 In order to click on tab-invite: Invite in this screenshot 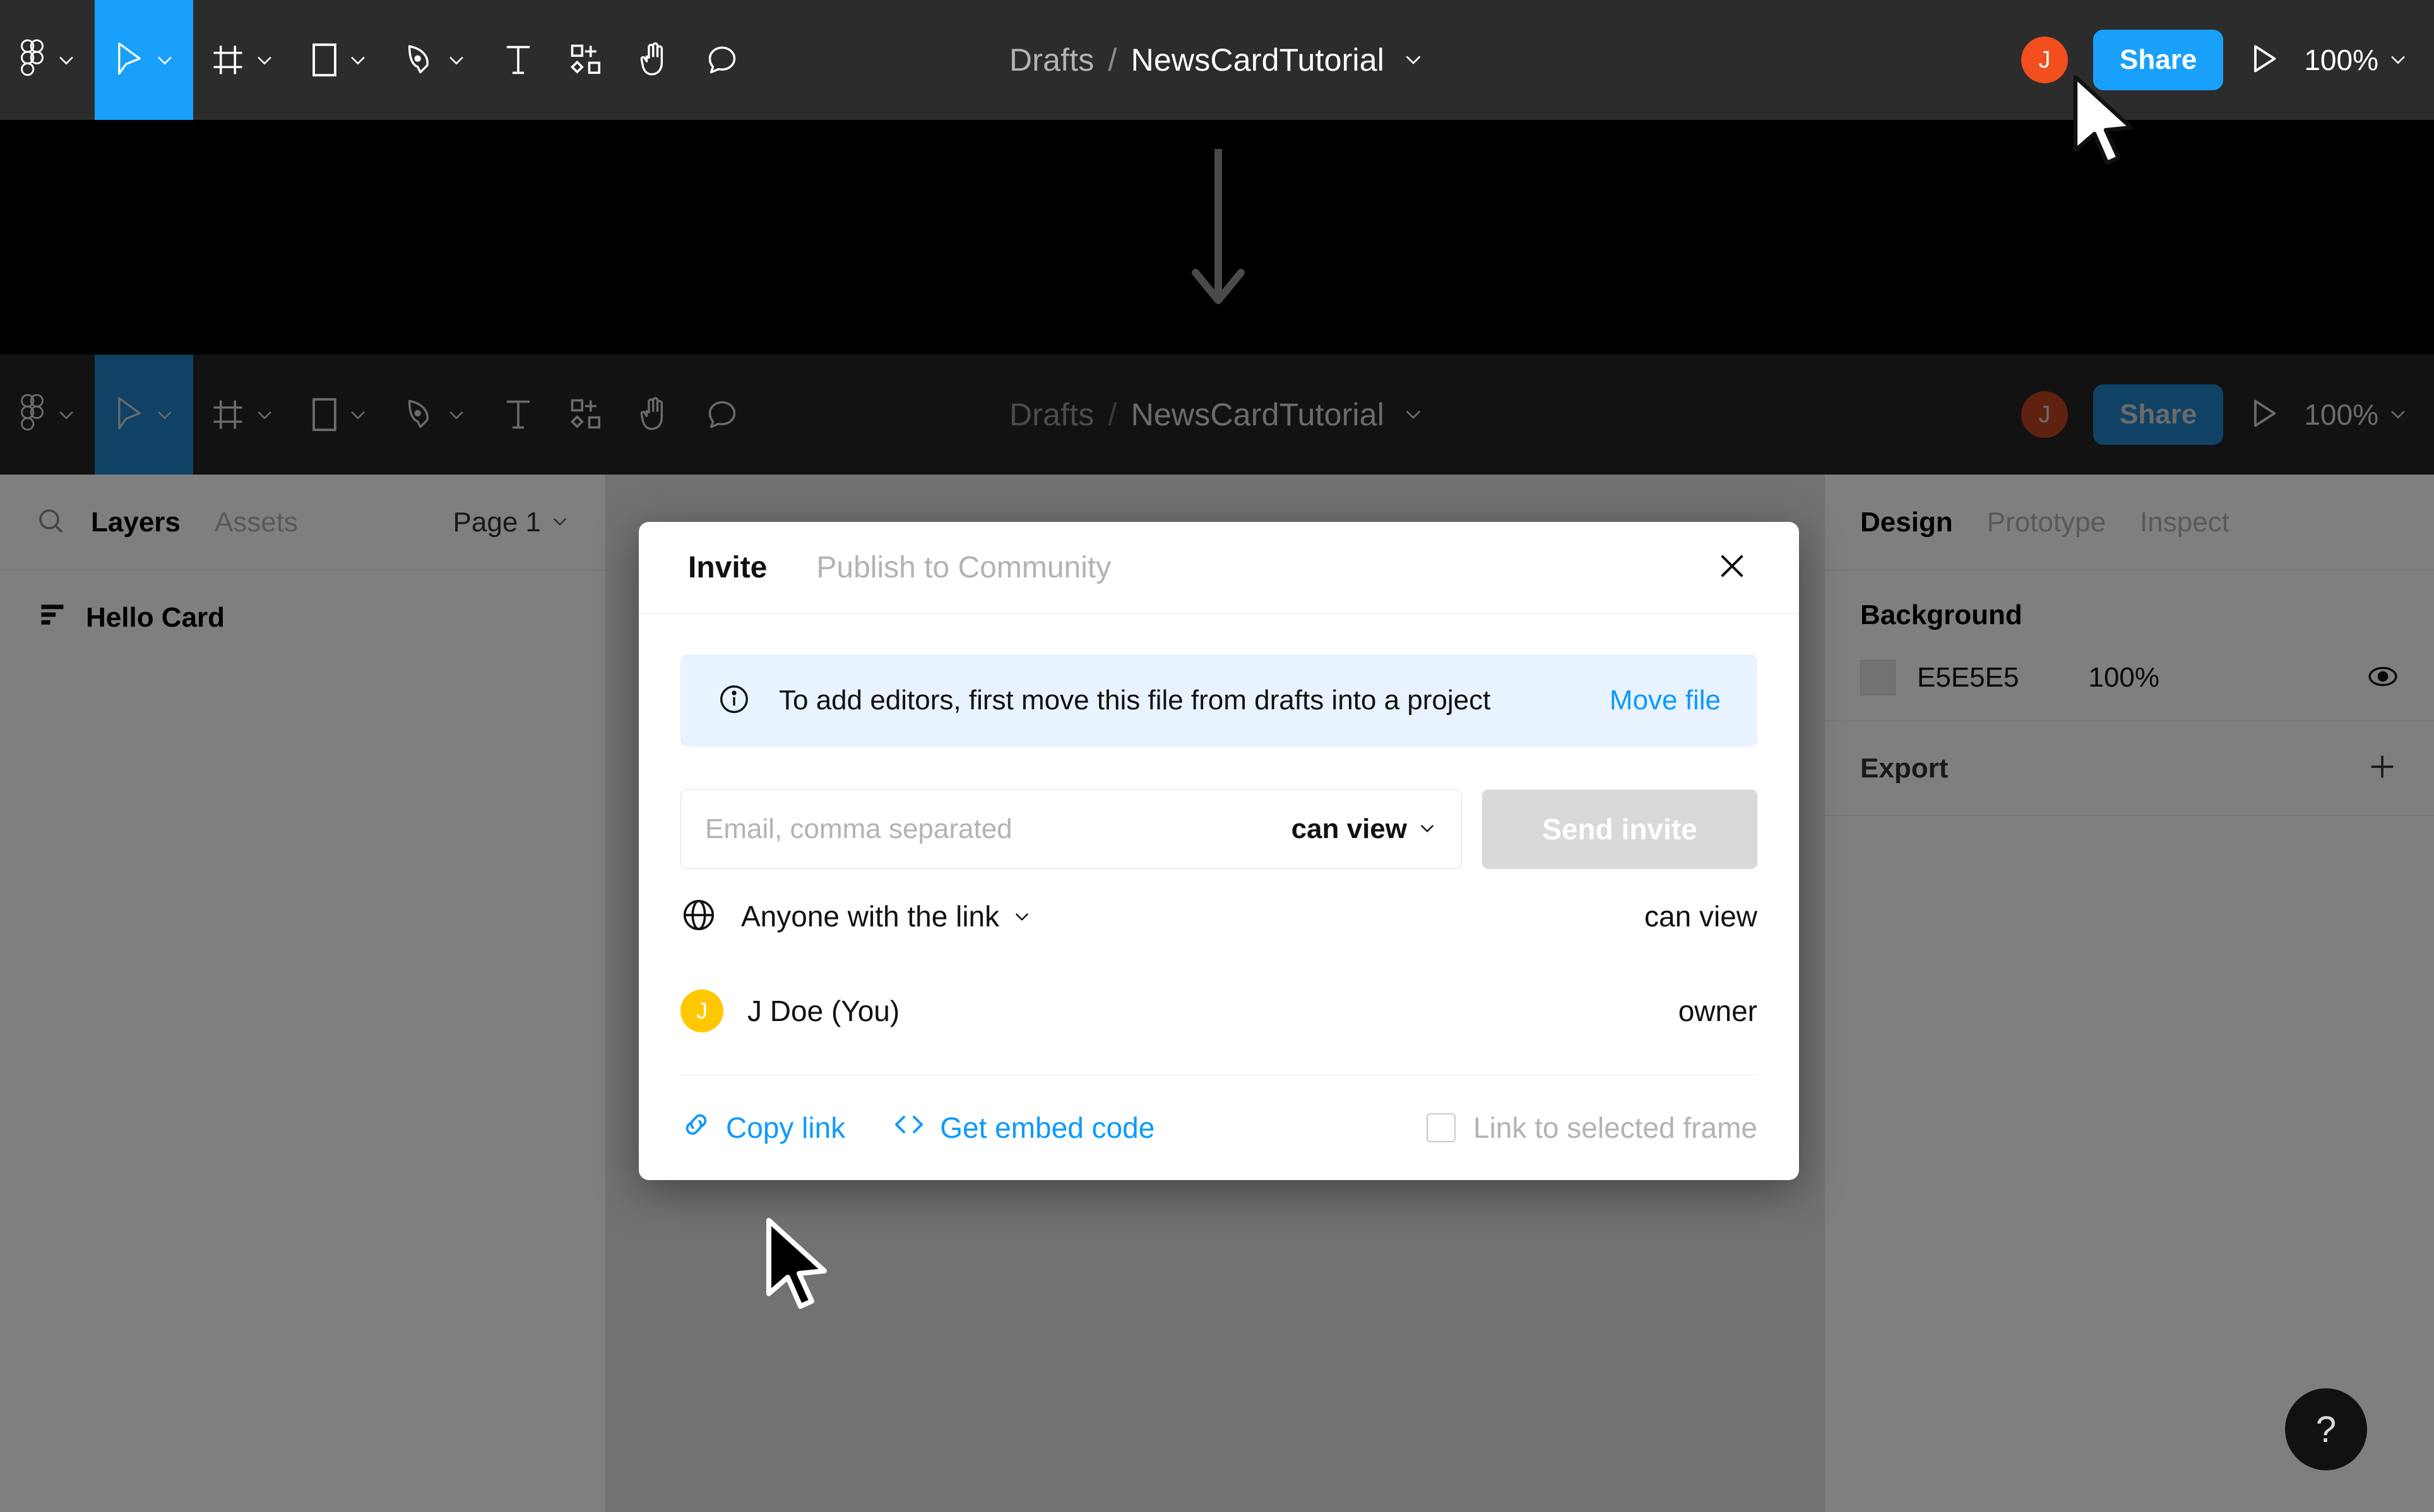, I will do `click(727, 567)`.